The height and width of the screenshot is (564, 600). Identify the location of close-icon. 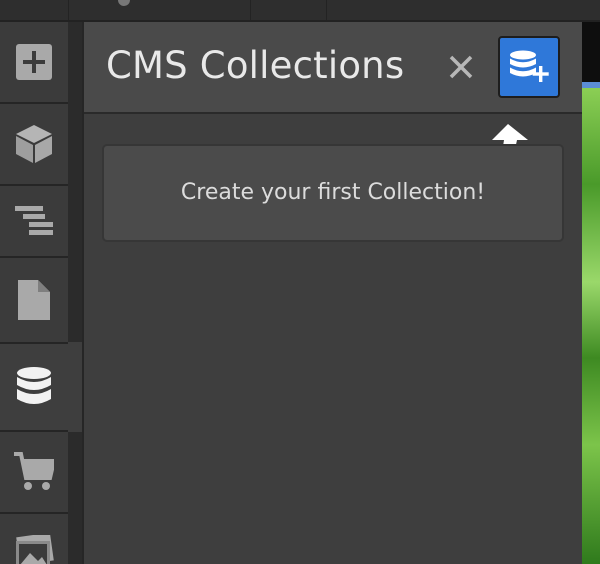
(461, 67).